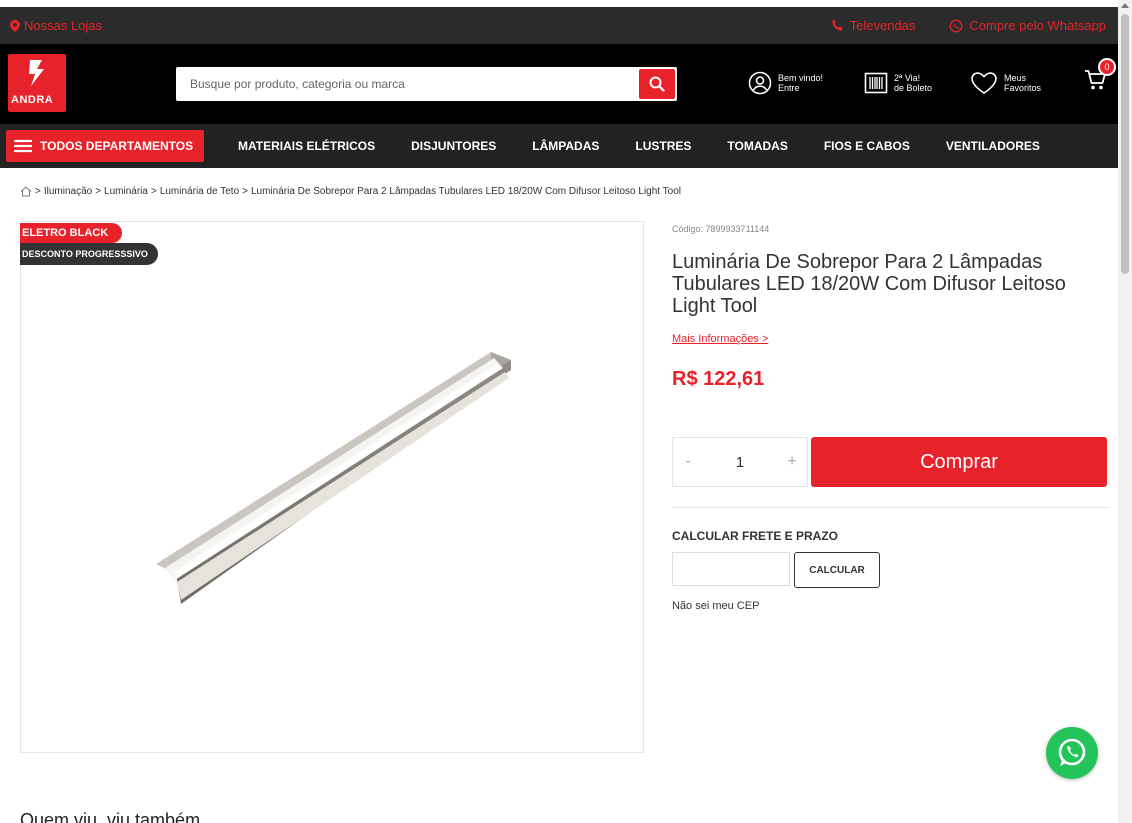  What do you see at coordinates (126, 191) in the screenshot?
I see `breadcrumb-item-luminaria: Luminária` at bounding box center [126, 191].